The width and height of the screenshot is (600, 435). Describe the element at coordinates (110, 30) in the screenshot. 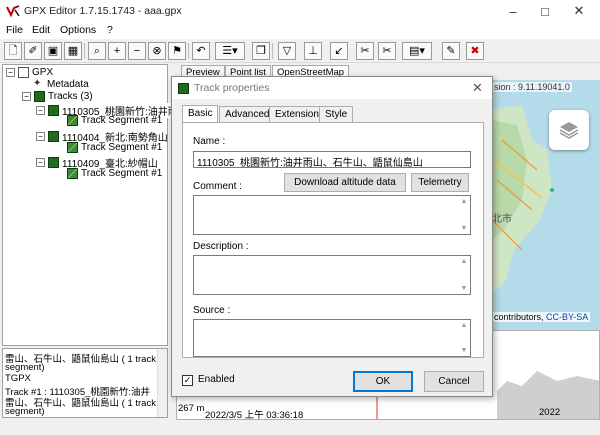

I see `menu-help: ?` at that location.